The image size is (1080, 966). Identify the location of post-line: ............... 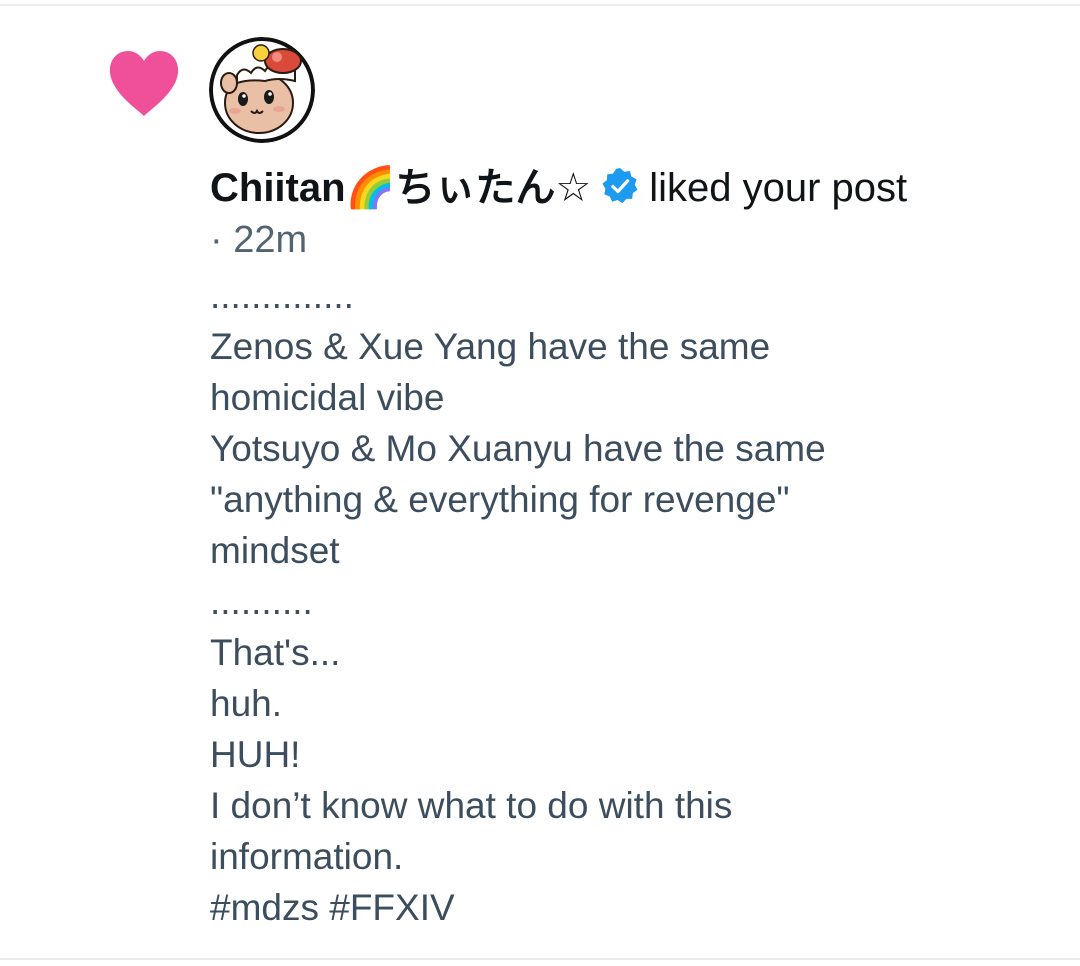
(282, 295).